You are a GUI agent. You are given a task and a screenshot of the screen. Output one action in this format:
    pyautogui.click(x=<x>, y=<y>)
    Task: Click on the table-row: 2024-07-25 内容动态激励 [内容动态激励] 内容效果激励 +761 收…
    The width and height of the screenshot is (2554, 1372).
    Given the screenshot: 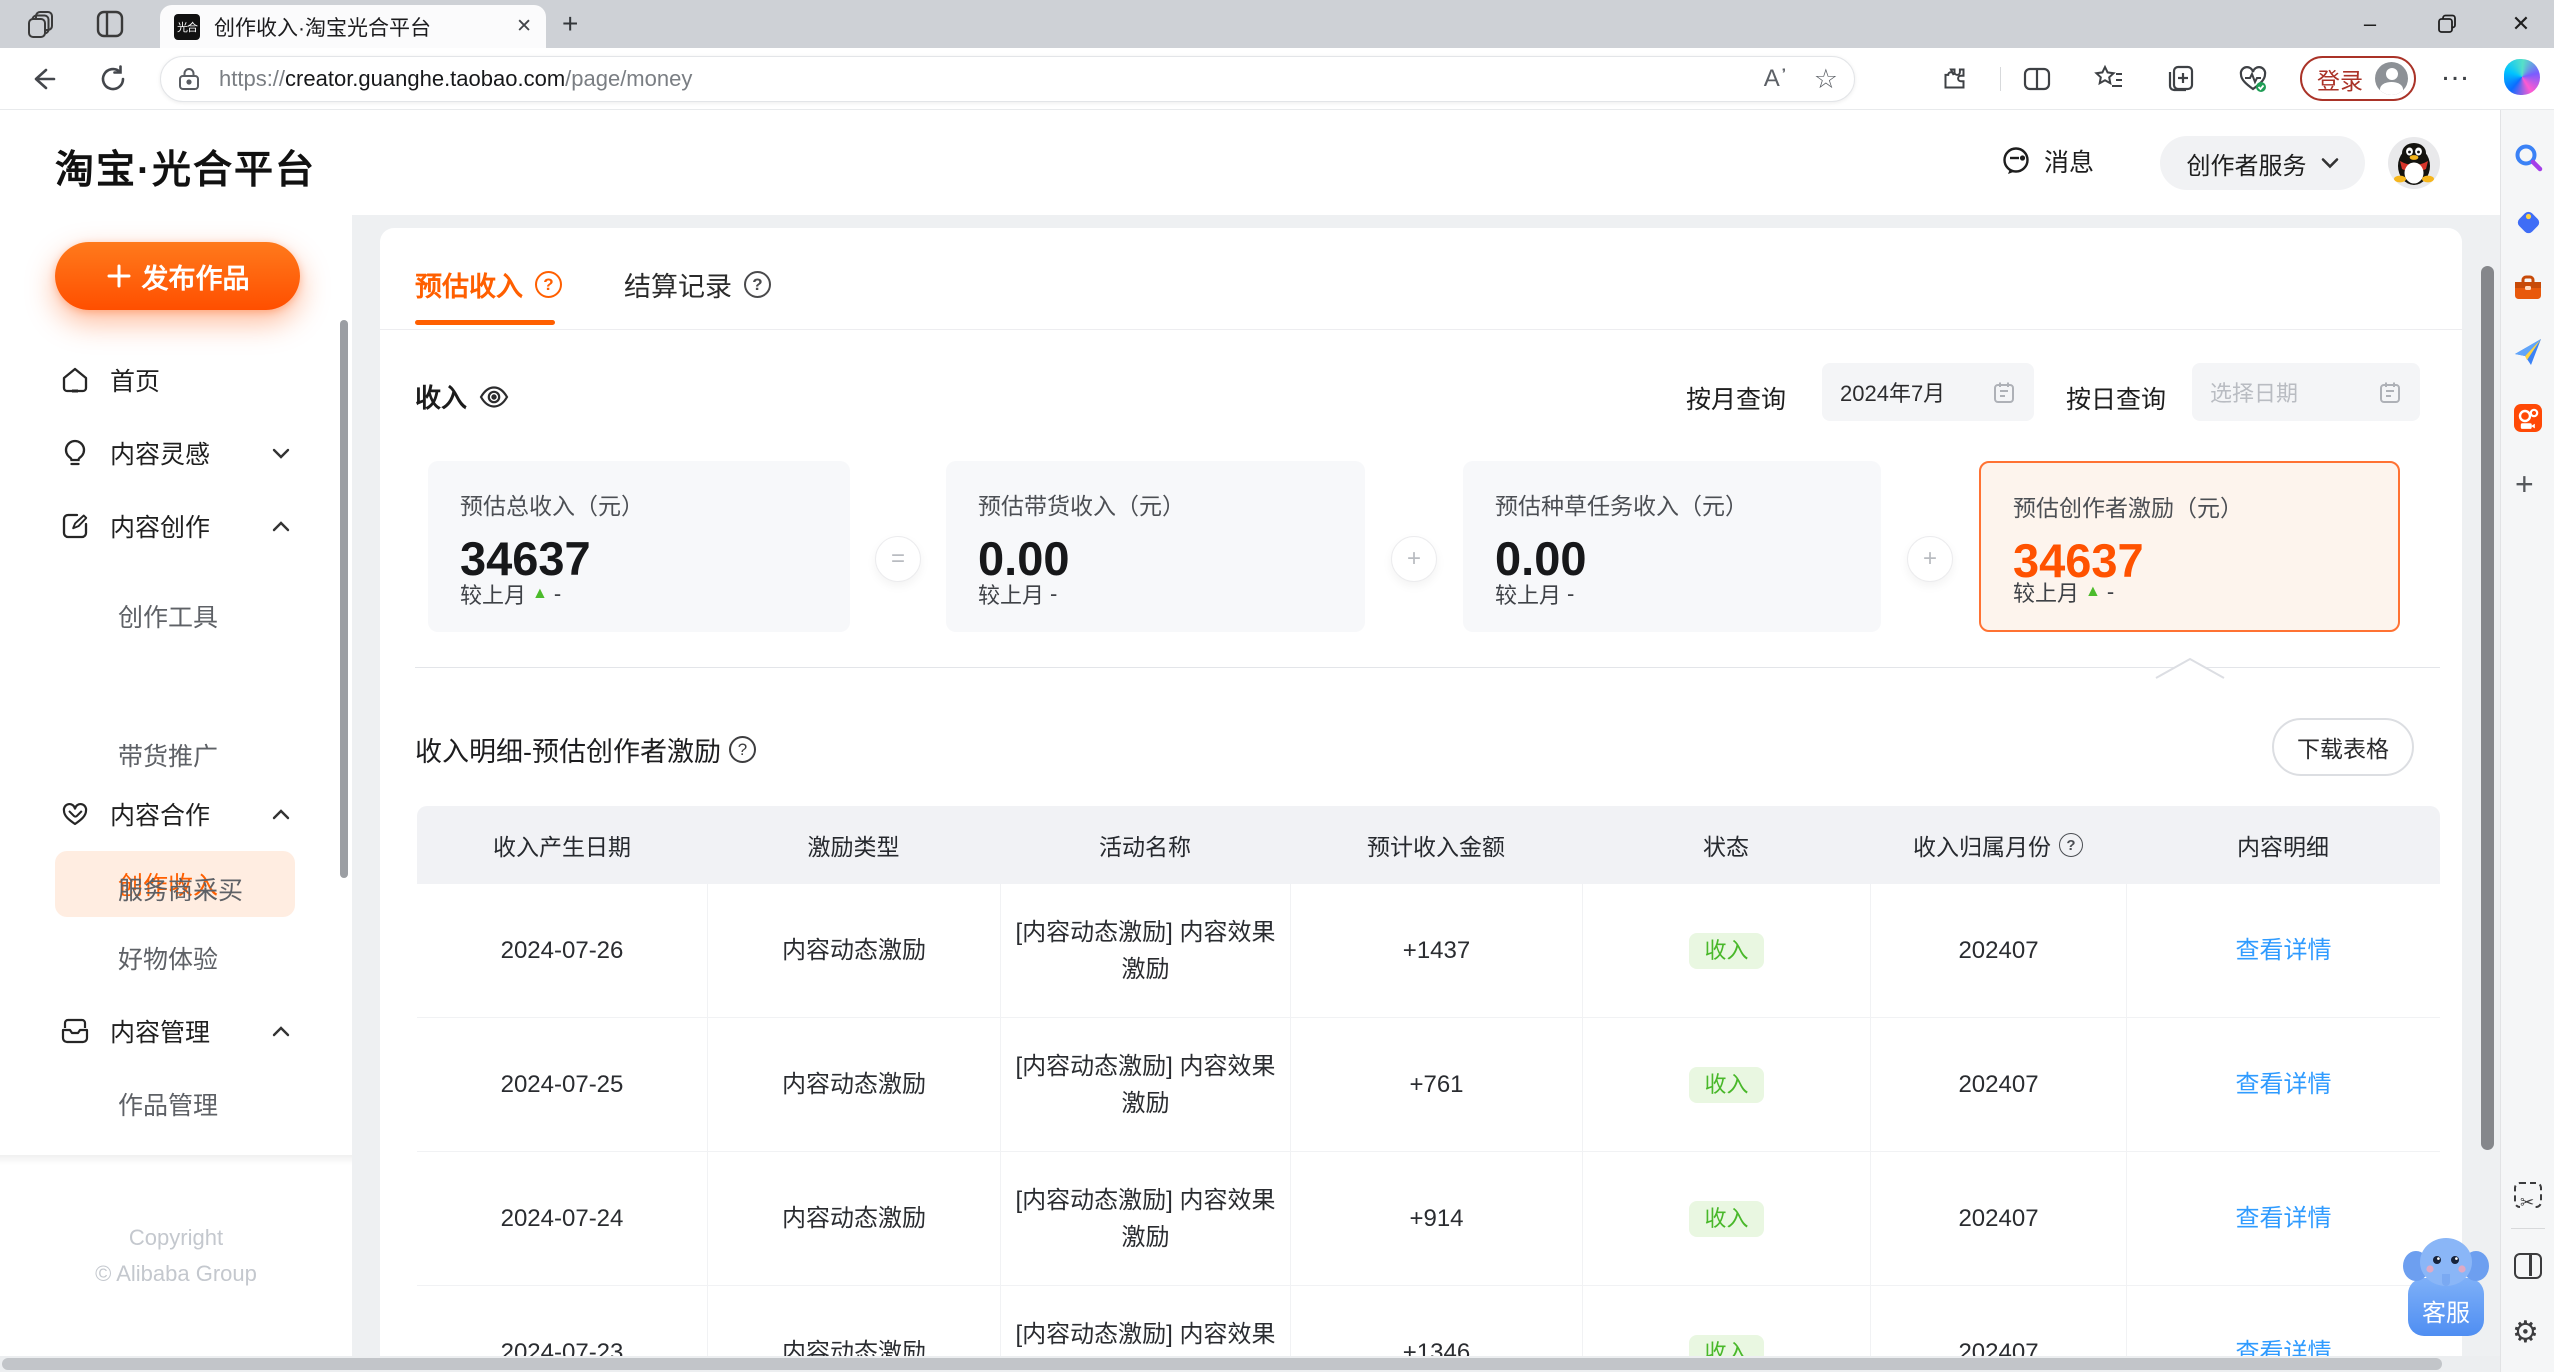 What is the action you would take?
    pyautogui.click(x=1428, y=1085)
    